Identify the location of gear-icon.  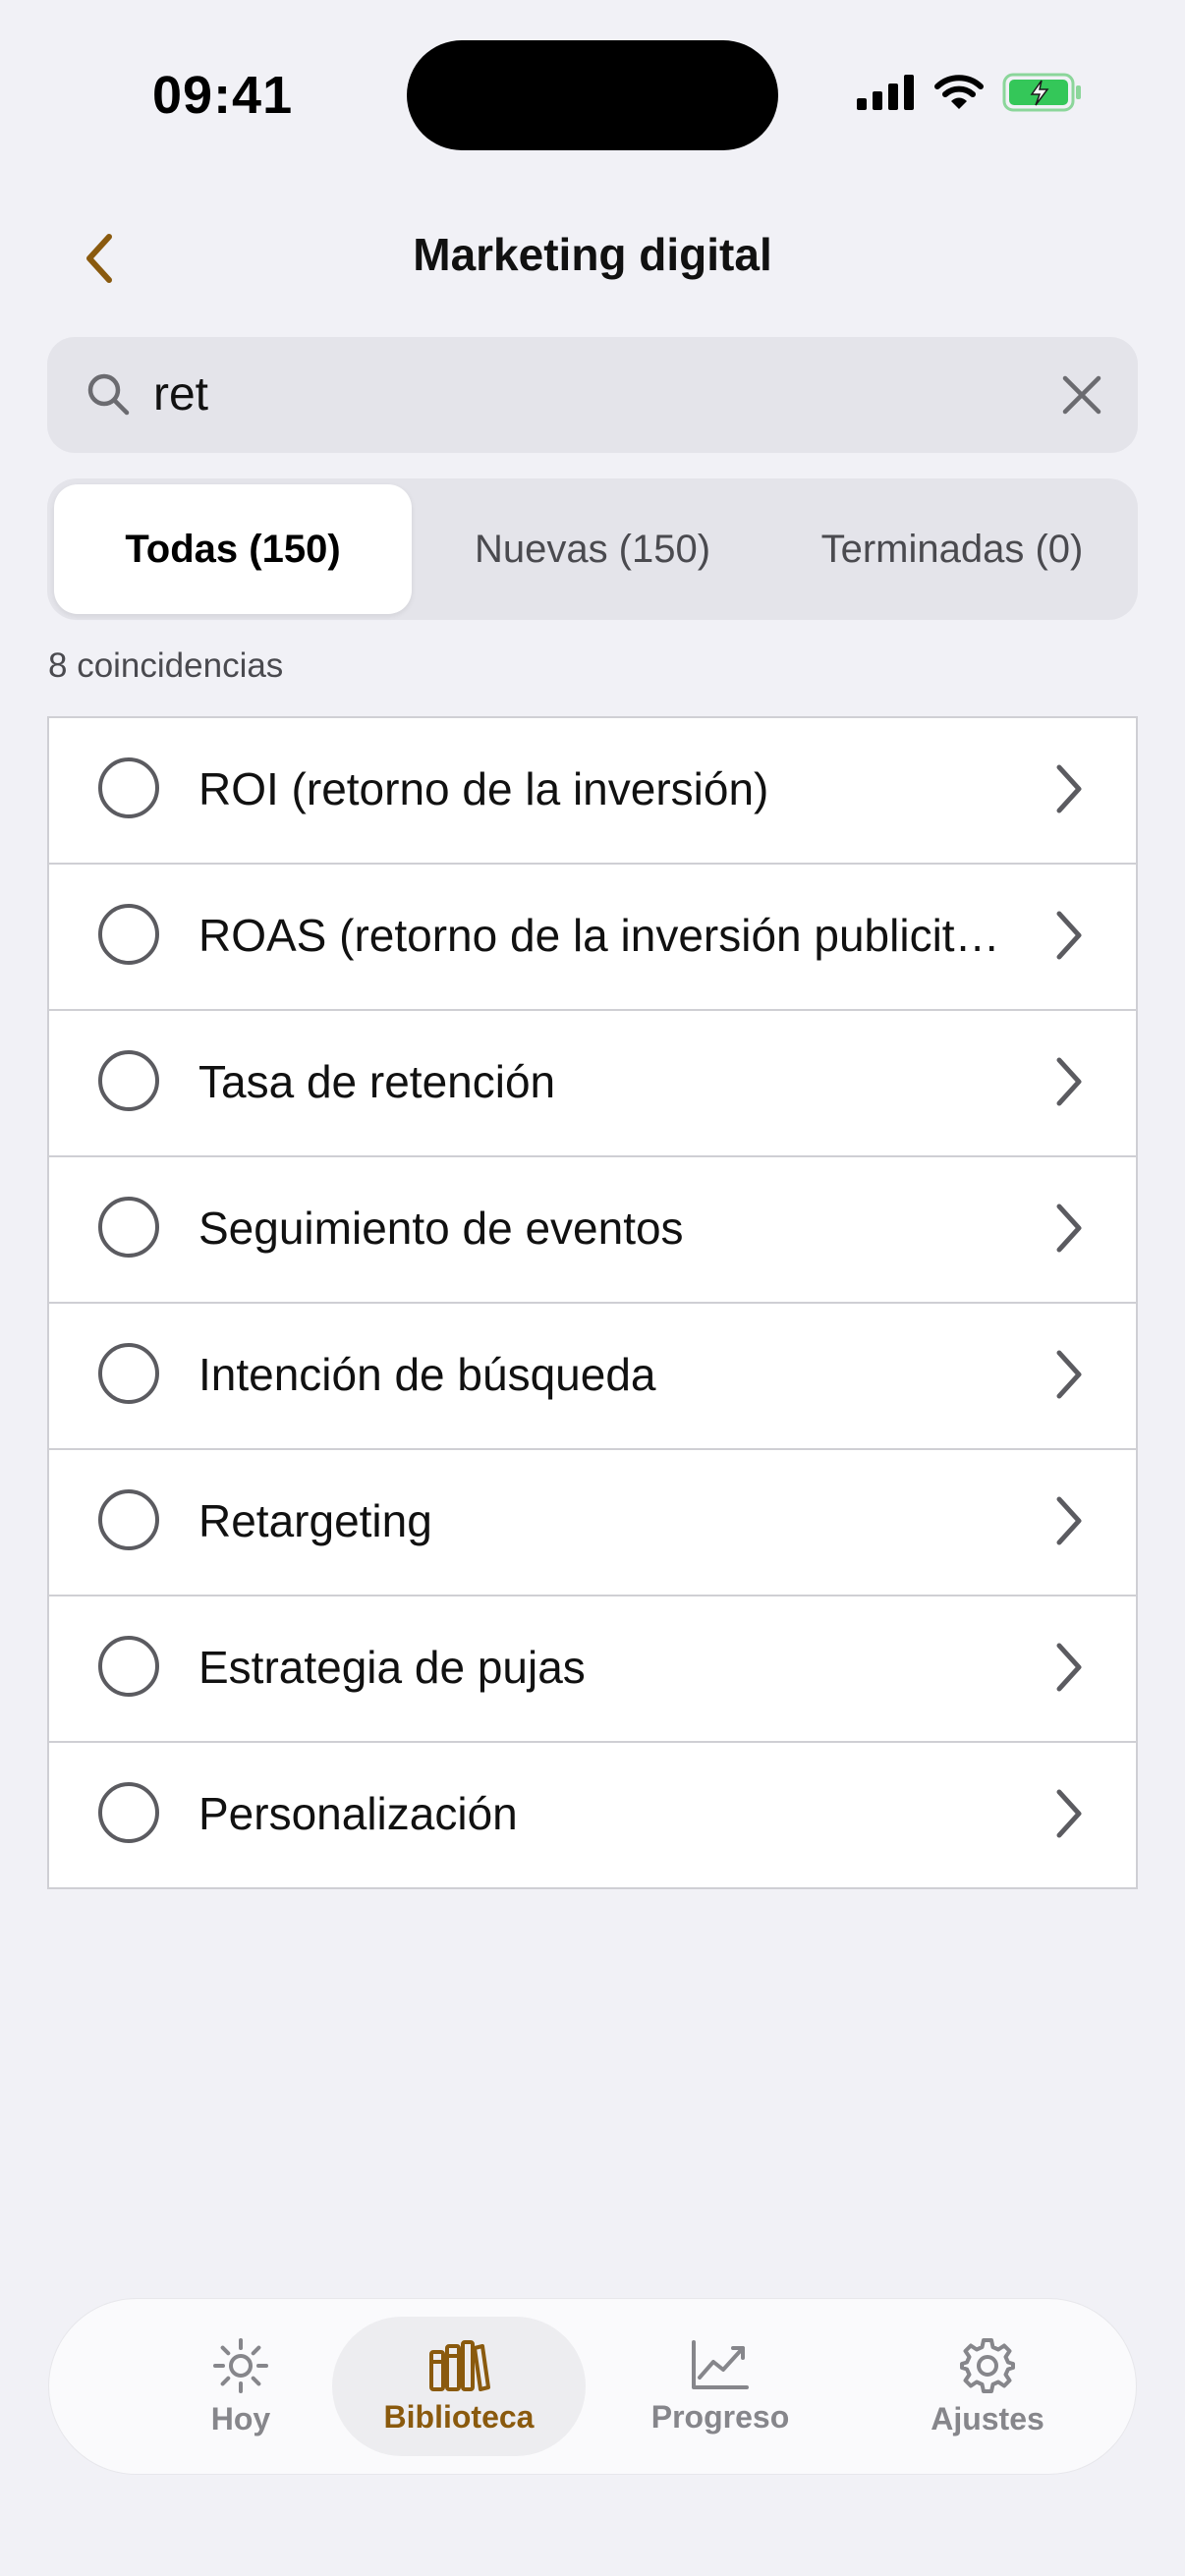
(988, 2365).